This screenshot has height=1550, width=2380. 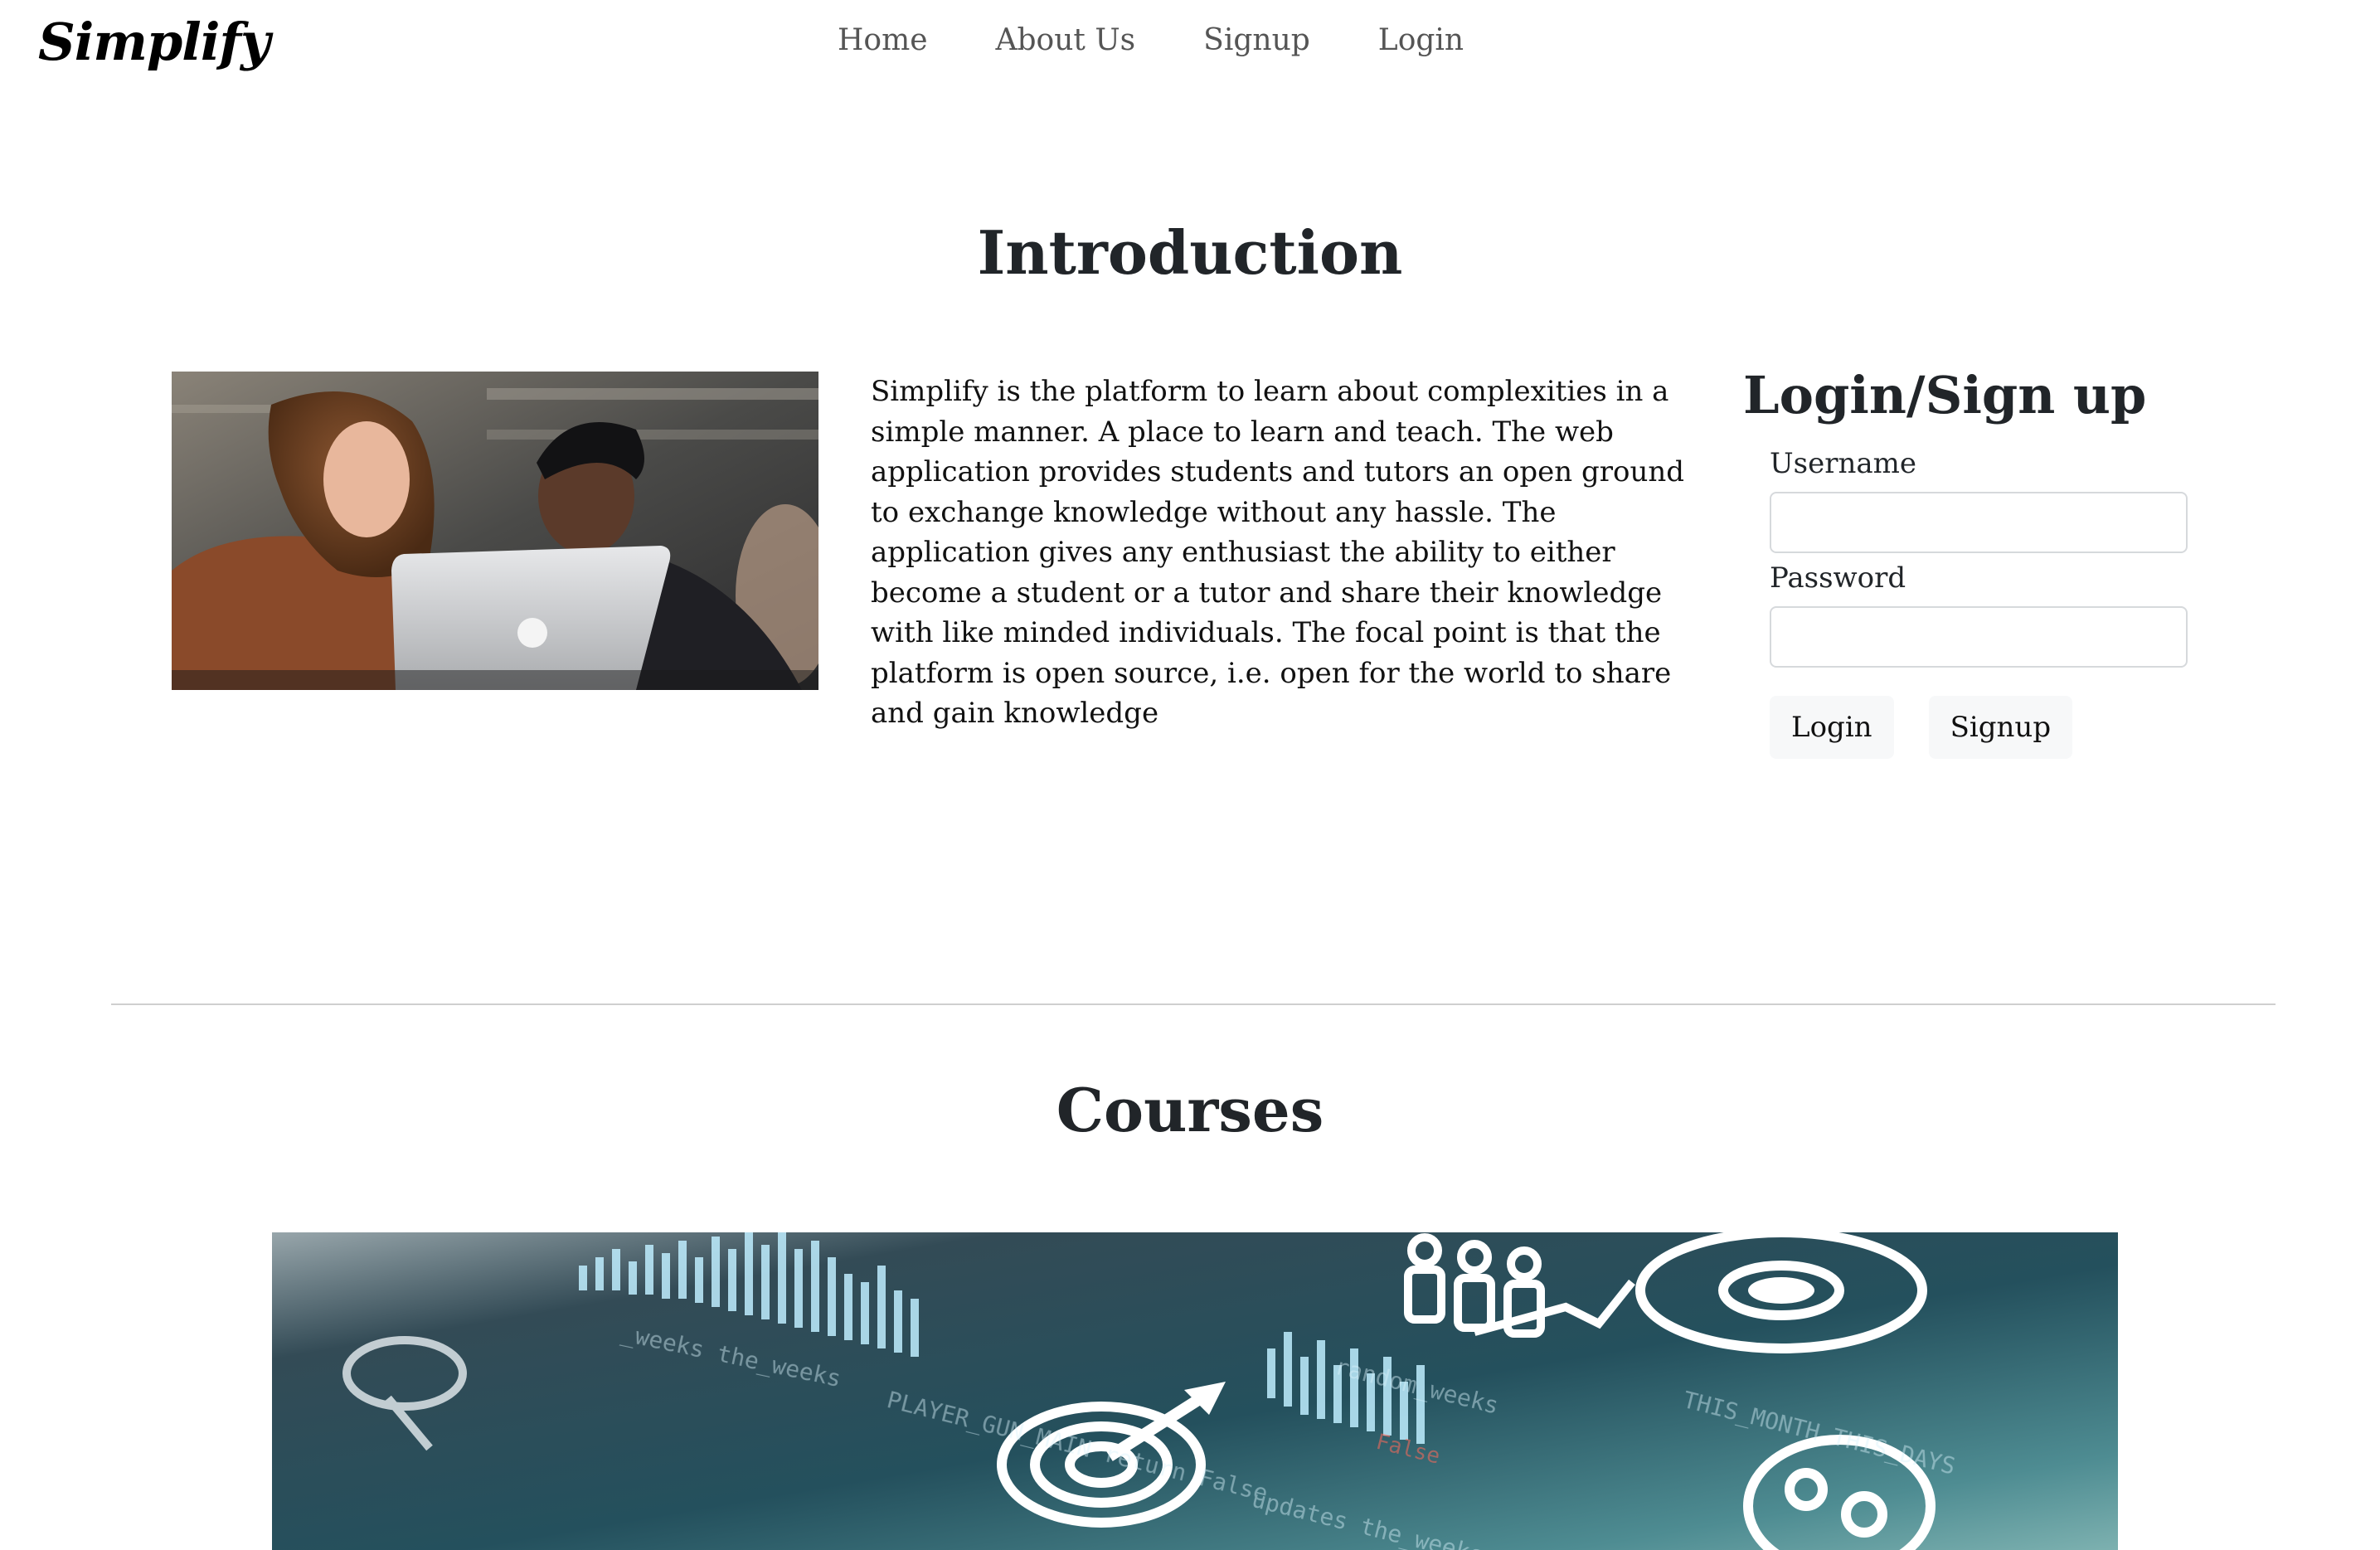 I want to click on intro-photo-graphic, so click(x=495, y=531).